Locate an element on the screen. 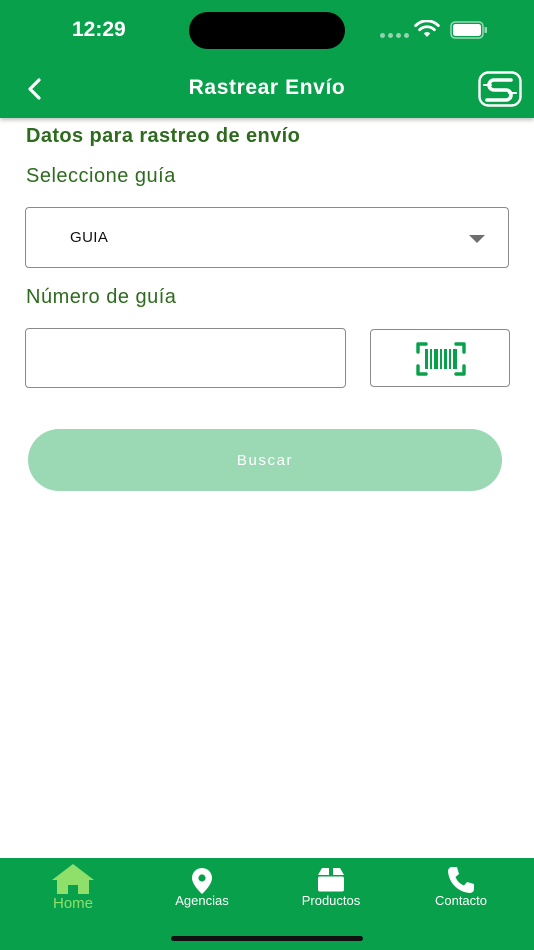  status-time: 12:29 is located at coordinates (99, 29).